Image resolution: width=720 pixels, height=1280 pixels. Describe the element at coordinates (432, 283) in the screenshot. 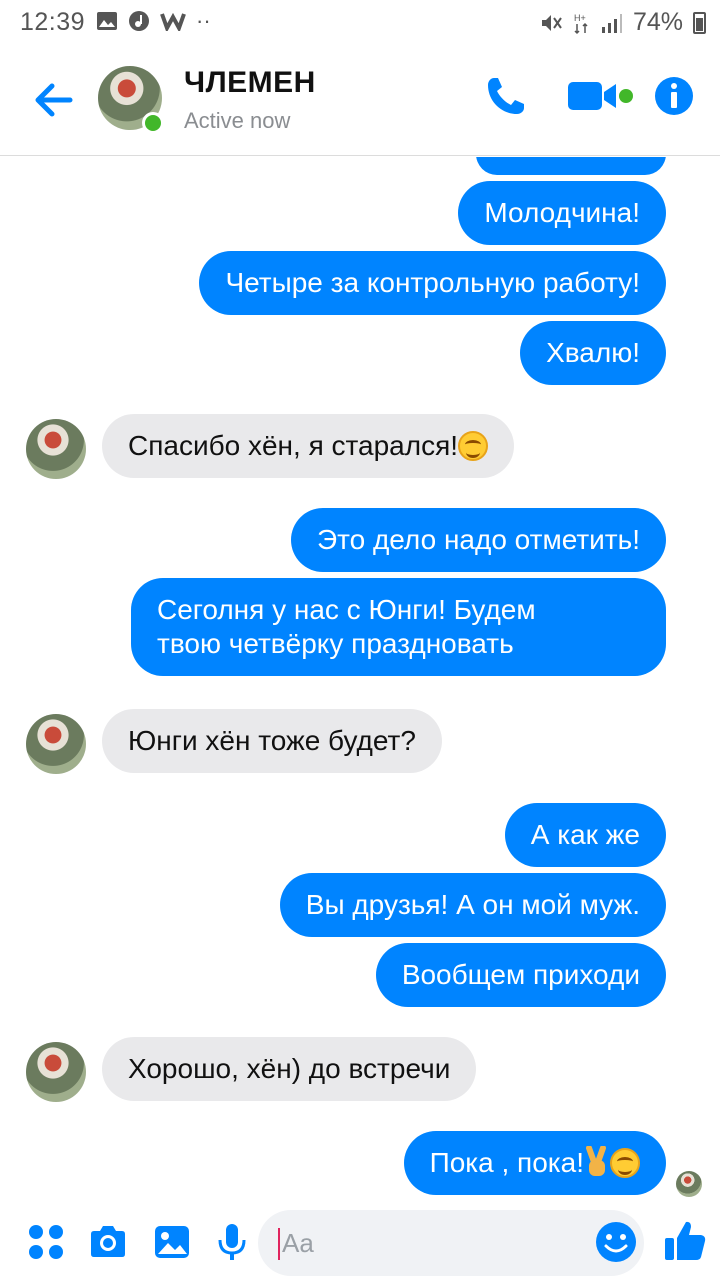

I see `message-bubble-outgoing: Четыре за контрольную работу!` at that location.